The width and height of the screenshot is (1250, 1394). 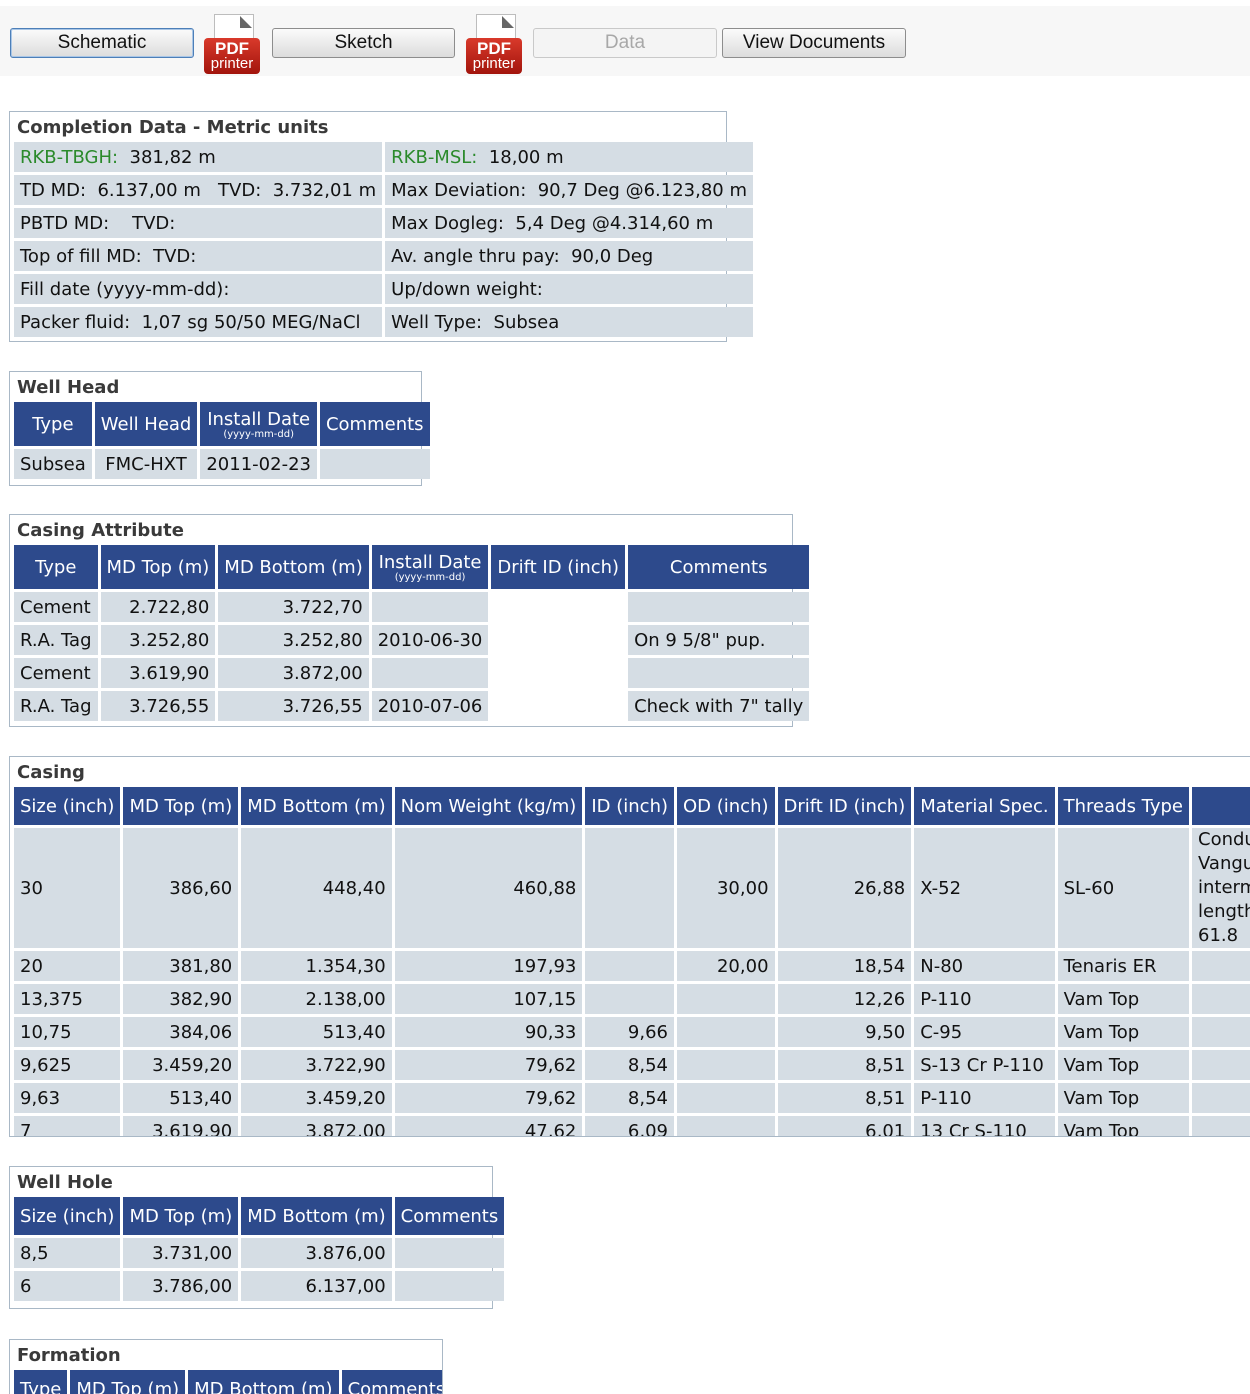 I want to click on completion-cell: Max Deviation: 90,7 Deg @6.123,80 m, so click(x=569, y=190).